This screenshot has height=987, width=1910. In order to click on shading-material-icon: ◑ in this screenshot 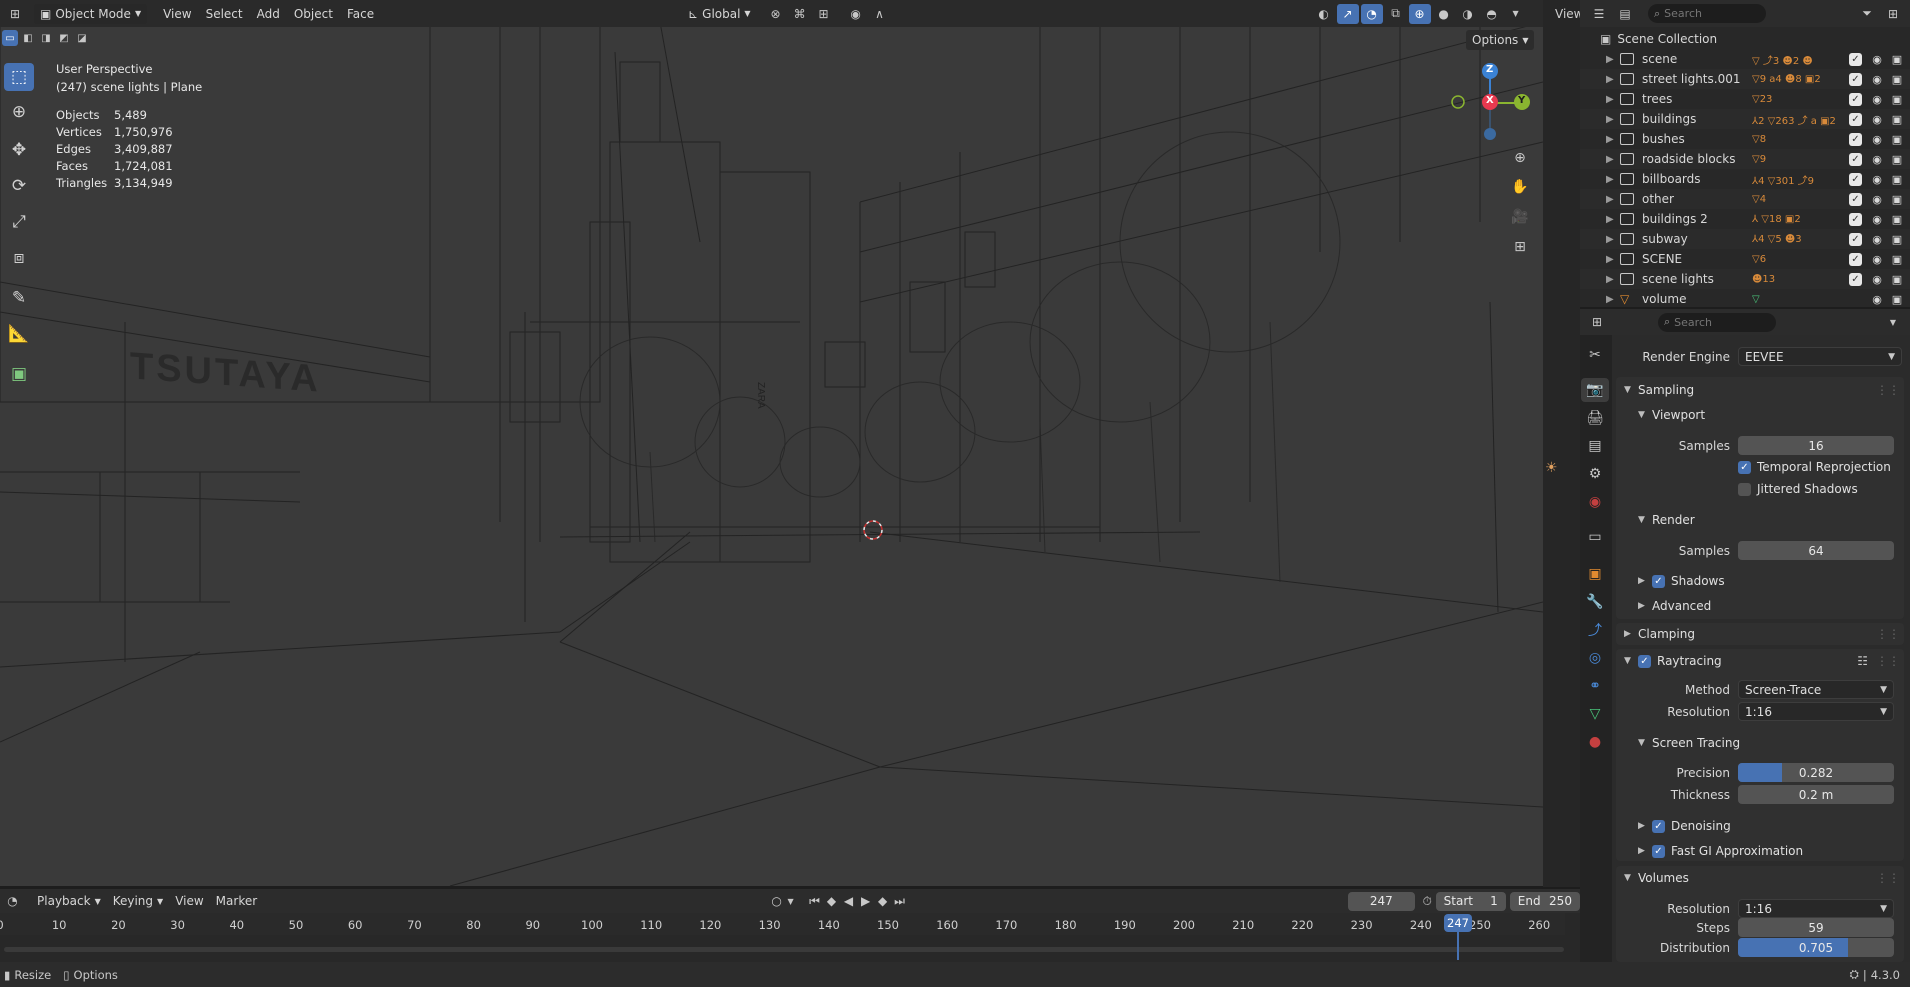, I will do `click(1468, 14)`.